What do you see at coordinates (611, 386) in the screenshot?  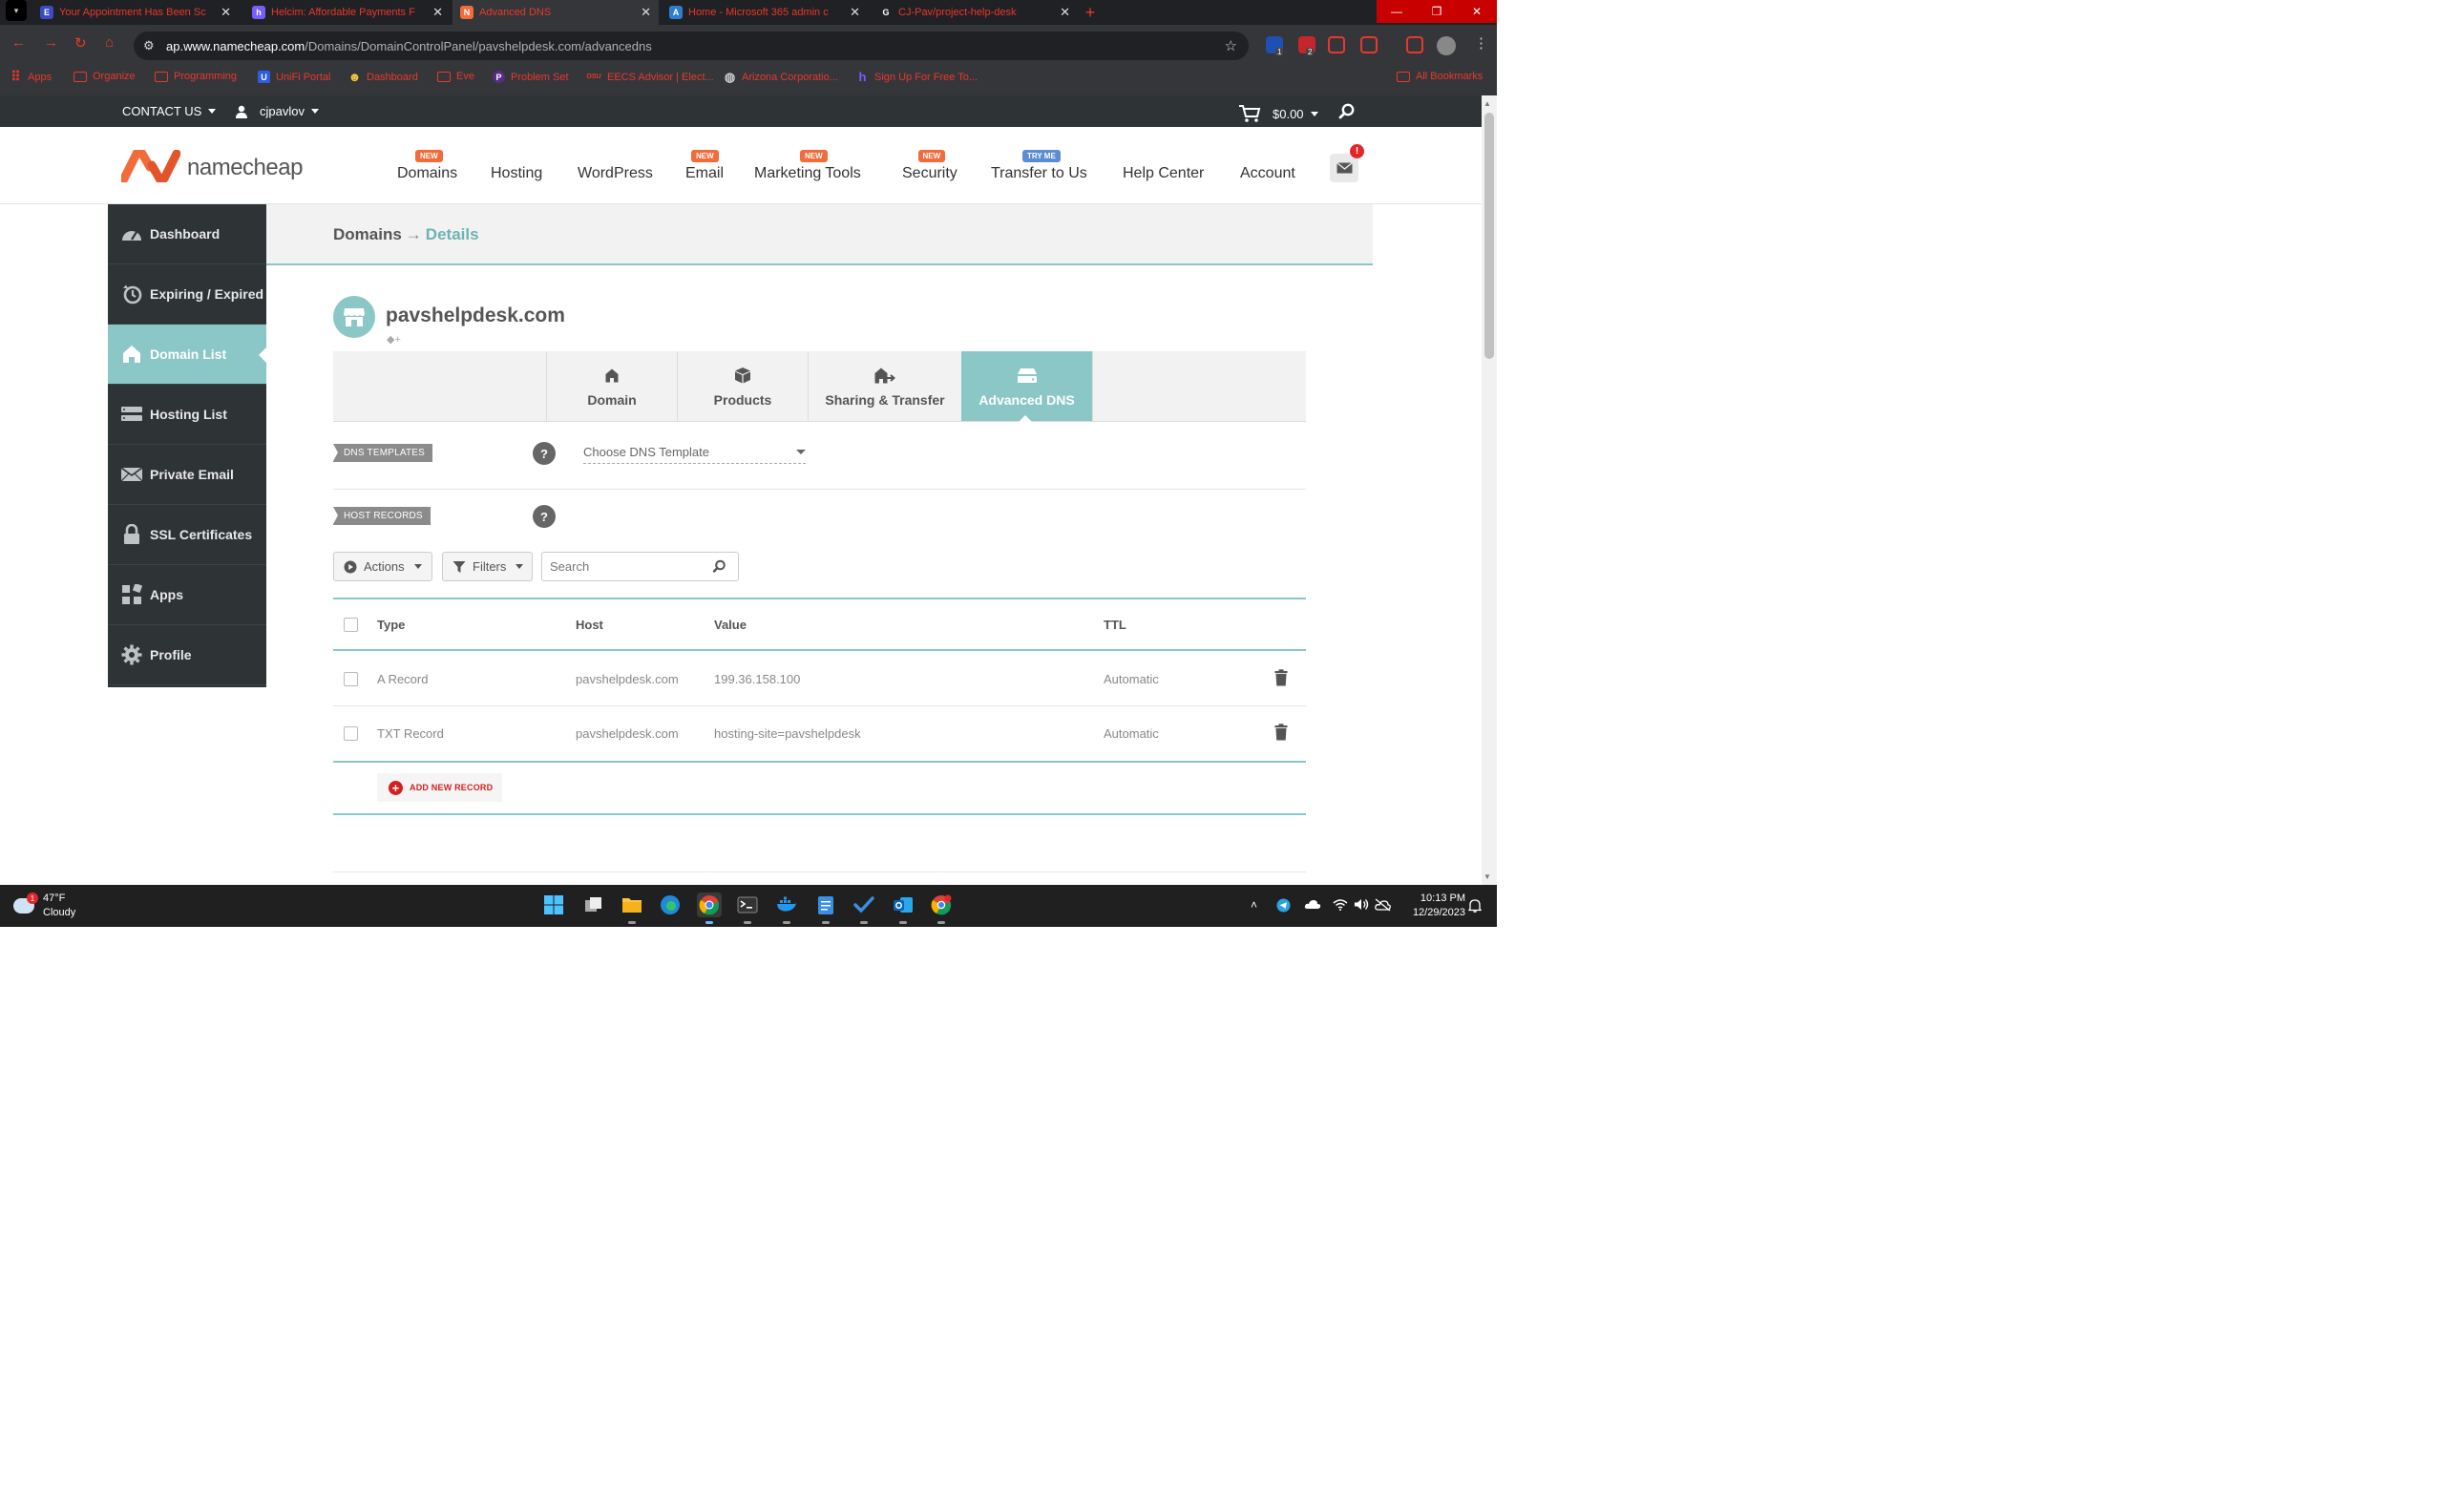 I see `tab-domain: Domain` at bounding box center [611, 386].